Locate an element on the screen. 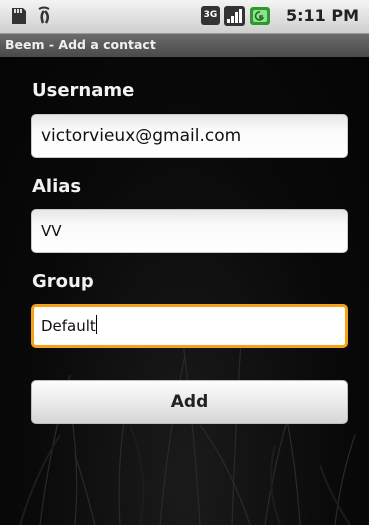  text-caret is located at coordinates (96, 324).